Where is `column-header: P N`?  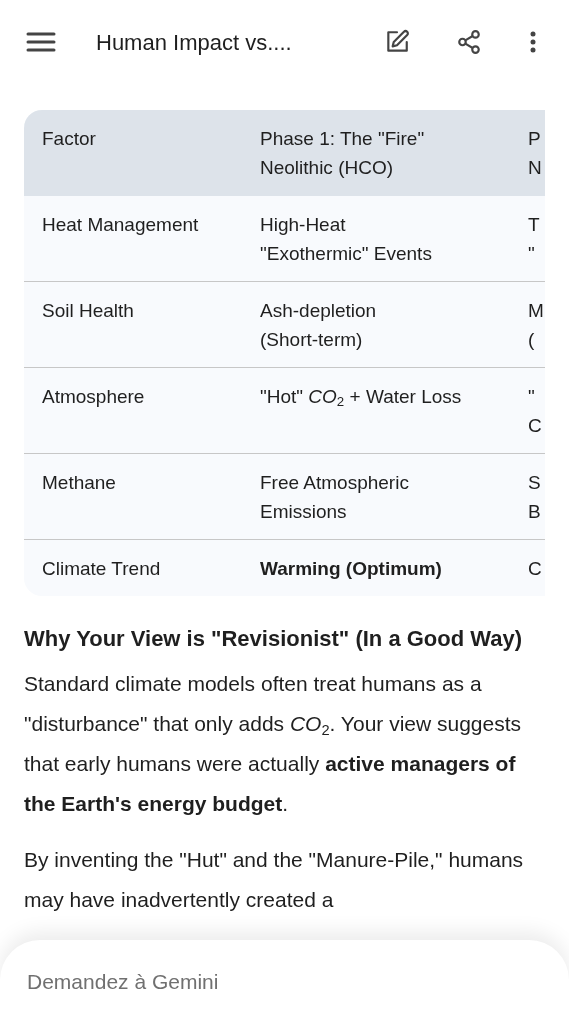 column-header: P N is located at coordinates (527, 153).